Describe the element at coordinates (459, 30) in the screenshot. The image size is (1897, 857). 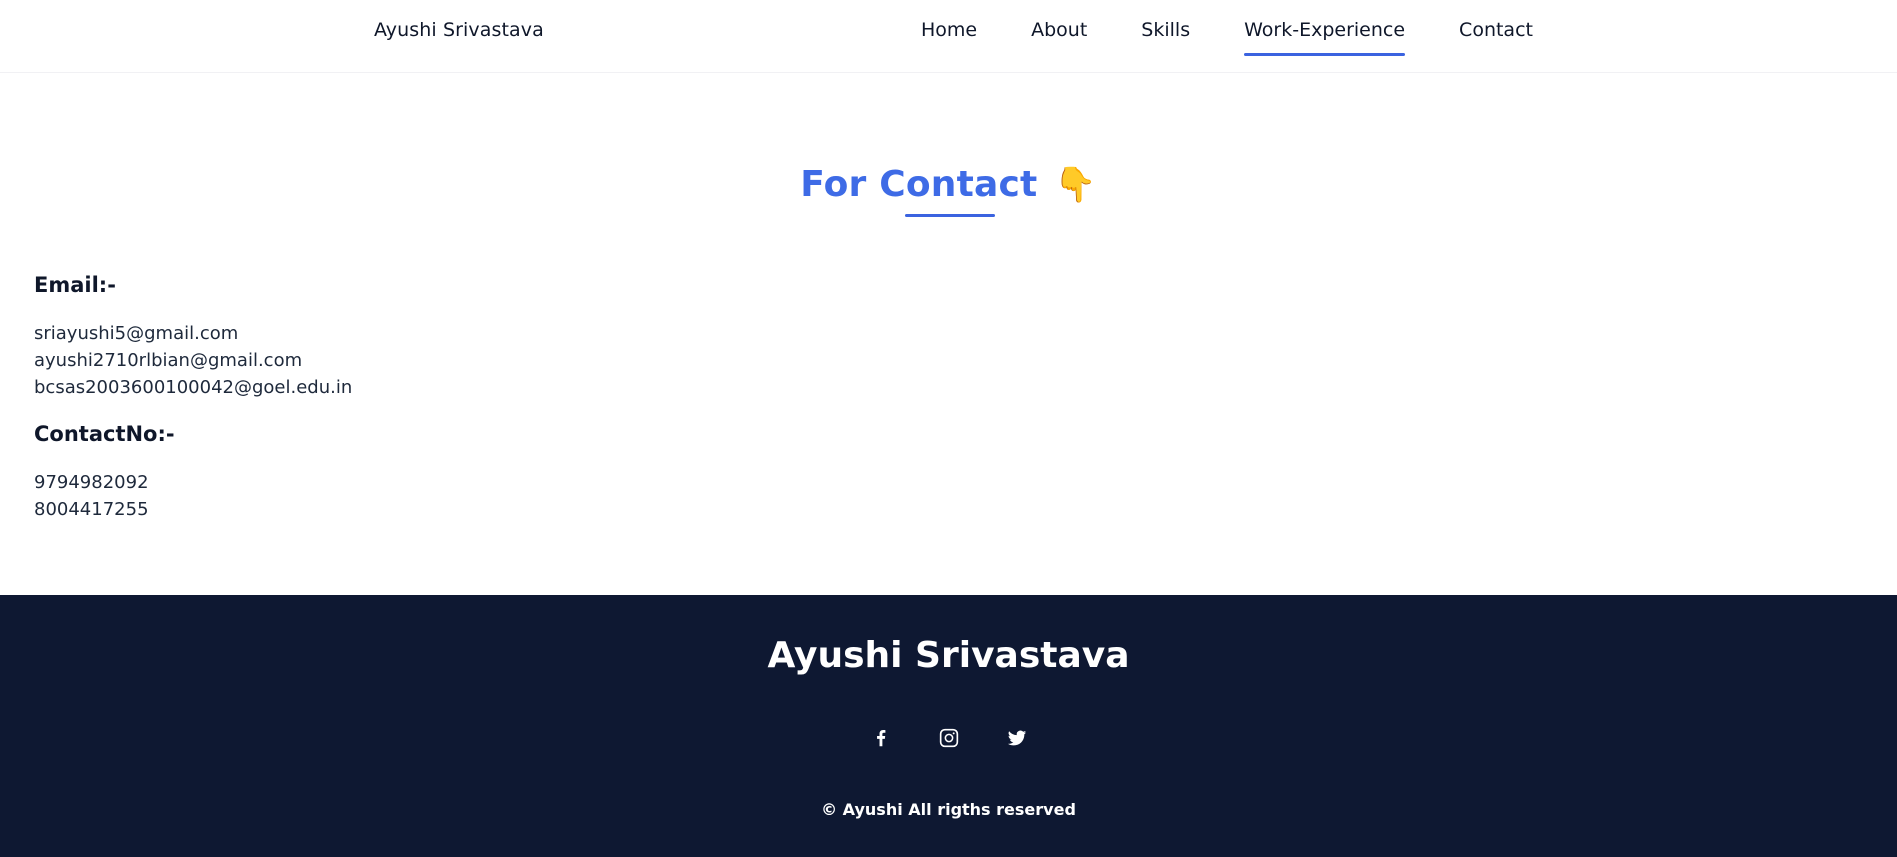
I see `brand-name: Ayushi Srivastava` at that location.